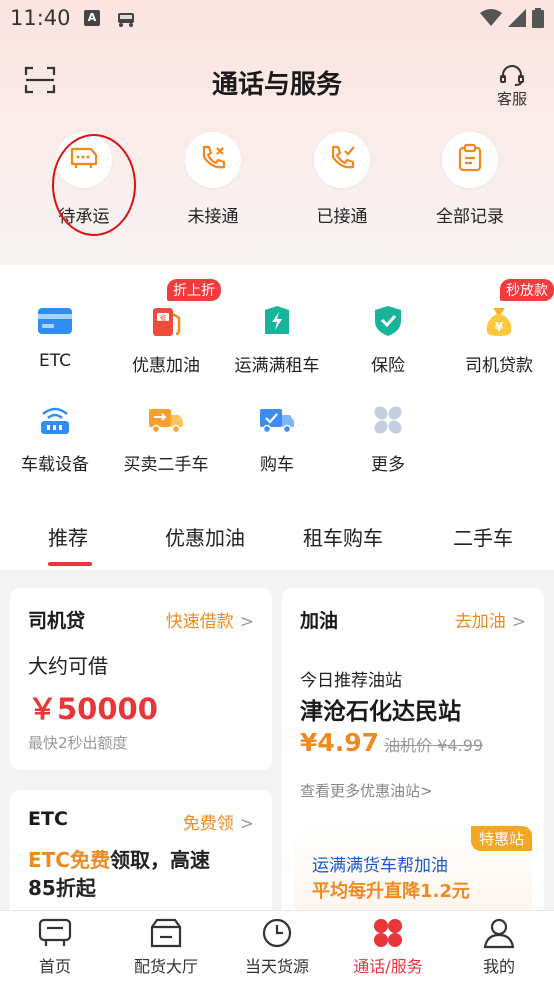  I want to click on nav-home: 首页, so click(55, 947).